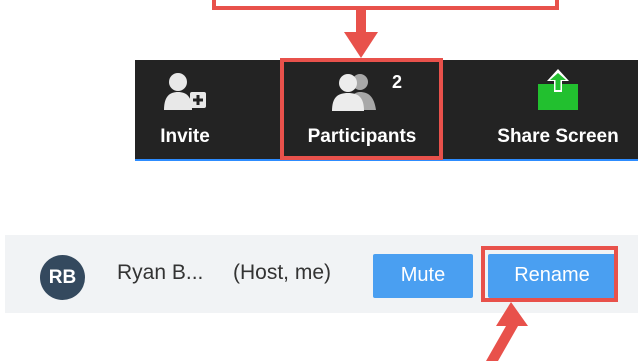 This screenshot has width=638, height=361. What do you see at coordinates (361, 33) in the screenshot?
I see `callout-arrow-down` at bounding box center [361, 33].